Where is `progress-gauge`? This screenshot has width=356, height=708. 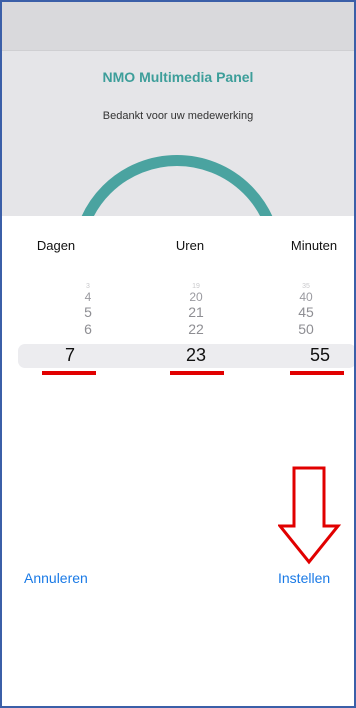 progress-gauge is located at coordinates (177, 186).